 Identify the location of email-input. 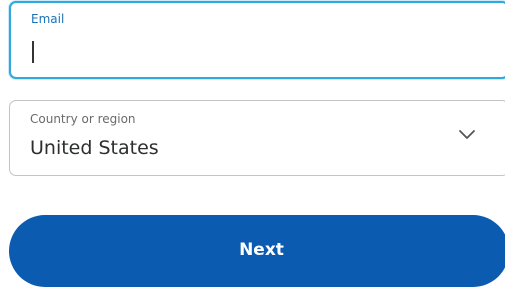
(250, 51).